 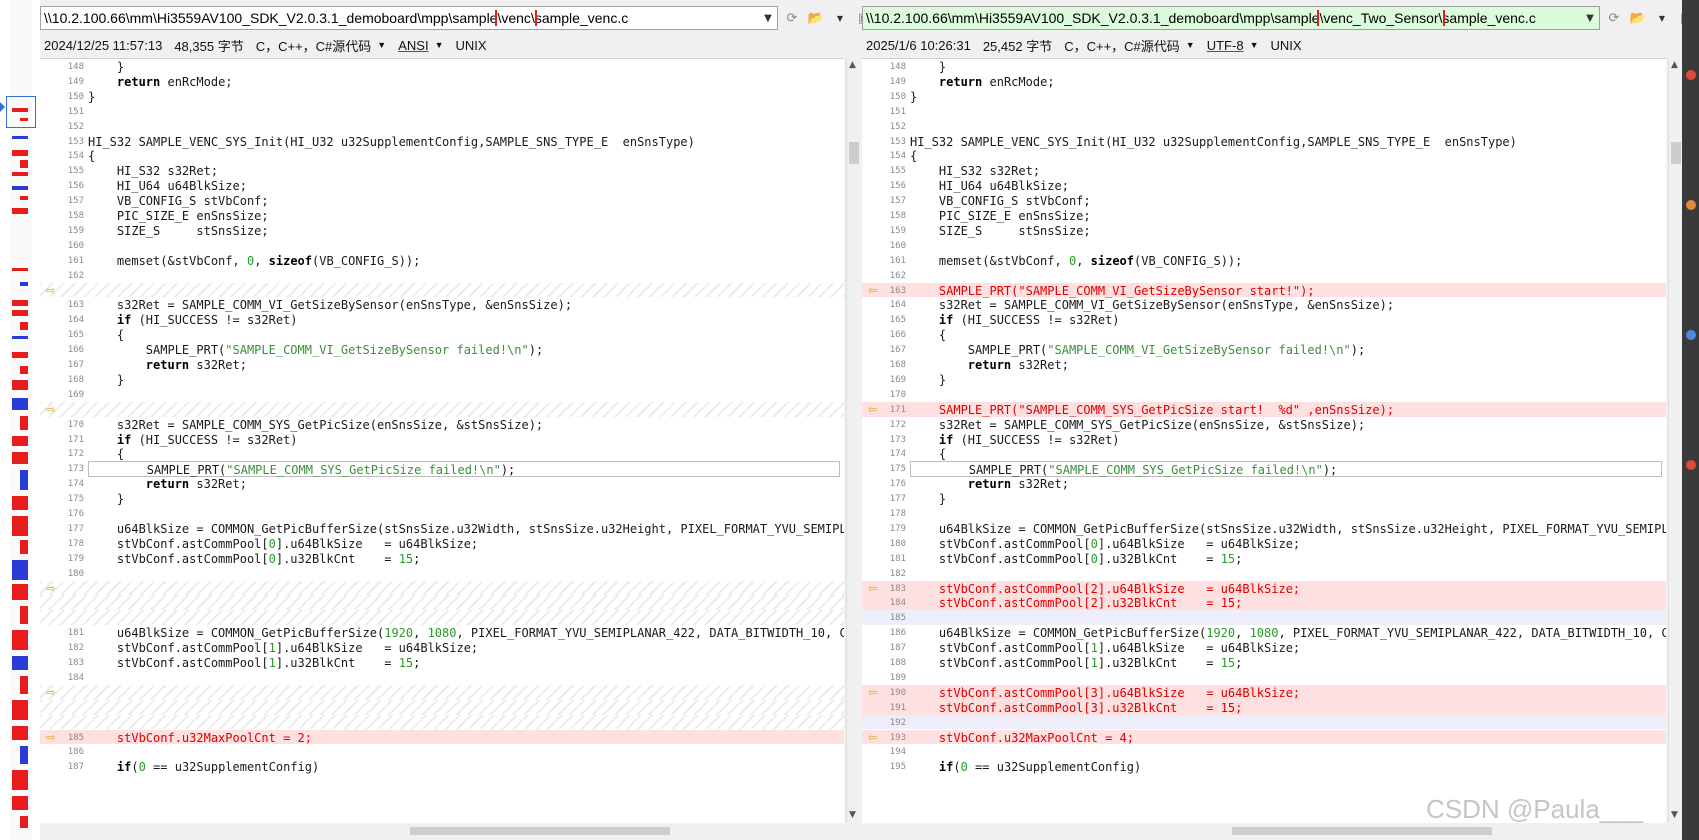 I want to click on code-line: 150}, so click(x=1264, y=96).